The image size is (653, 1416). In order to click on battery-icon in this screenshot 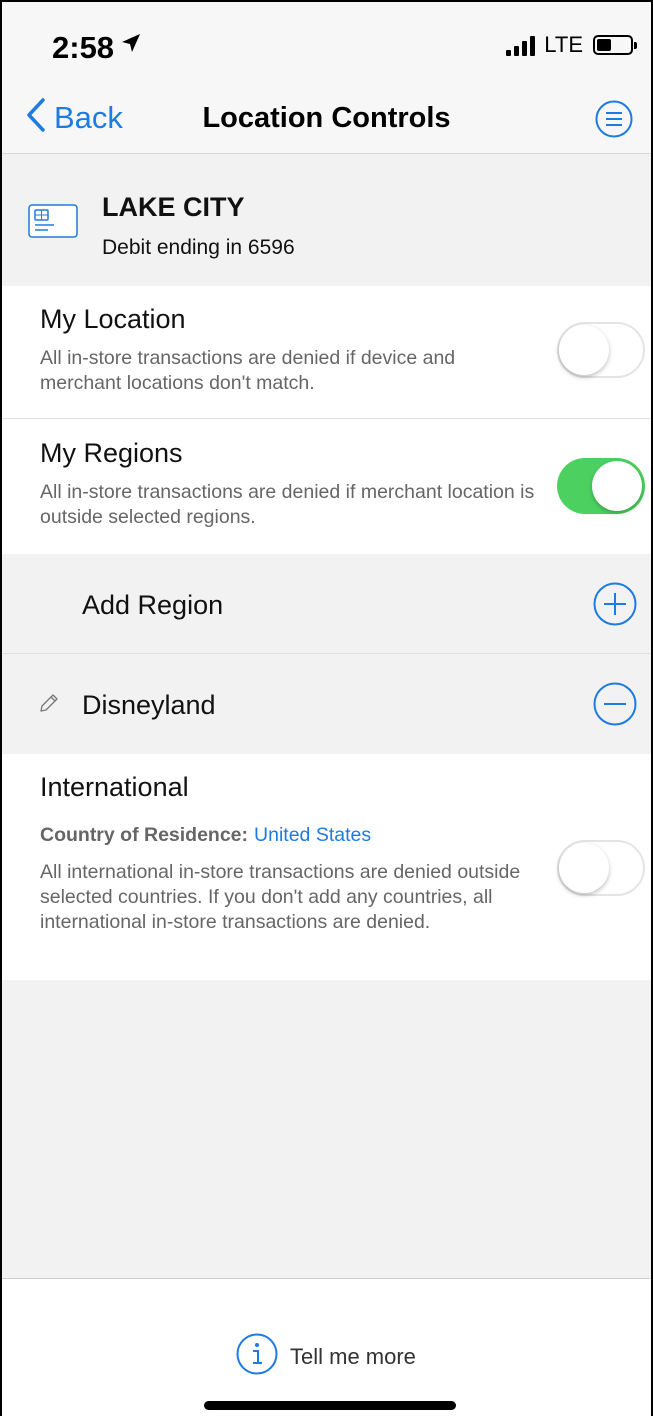, I will do `click(615, 45)`.